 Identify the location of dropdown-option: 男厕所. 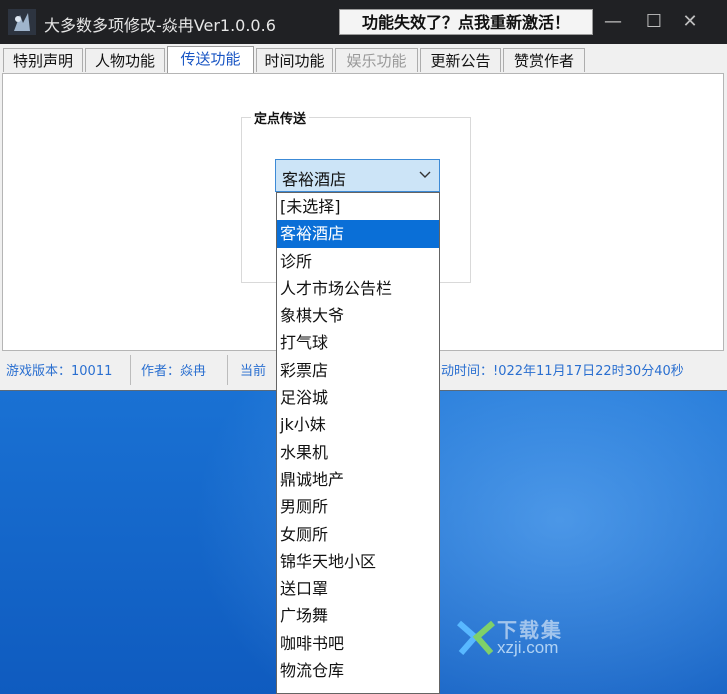
(358, 506).